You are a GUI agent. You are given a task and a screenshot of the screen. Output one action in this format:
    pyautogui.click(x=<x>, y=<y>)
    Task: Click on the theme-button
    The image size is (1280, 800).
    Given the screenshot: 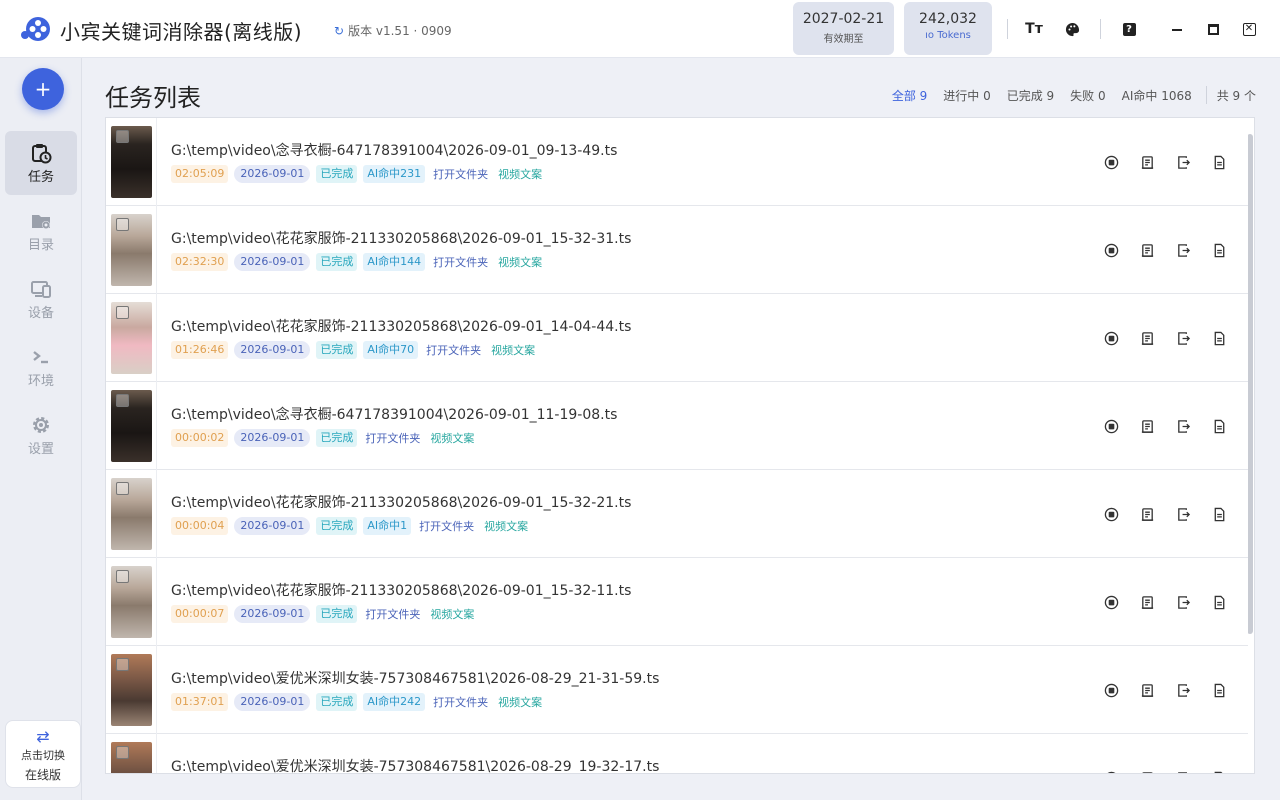 What is the action you would take?
    pyautogui.click(x=1072, y=29)
    